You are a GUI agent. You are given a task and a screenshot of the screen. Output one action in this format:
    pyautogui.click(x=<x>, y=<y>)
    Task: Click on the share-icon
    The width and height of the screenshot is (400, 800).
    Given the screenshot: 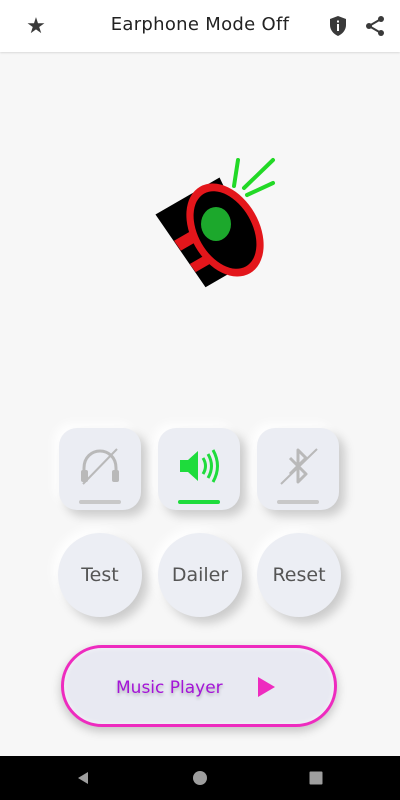 What is the action you would take?
    pyautogui.click(x=375, y=26)
    